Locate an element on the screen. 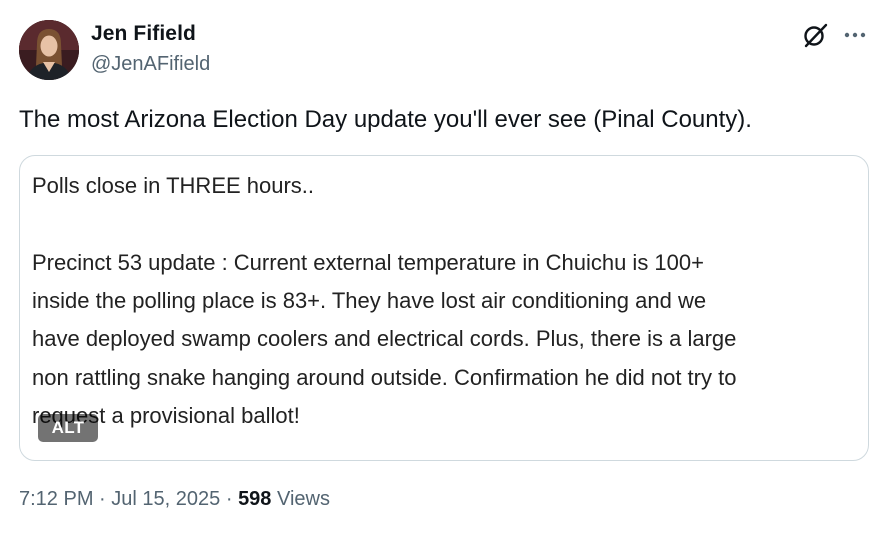  alt-text-badge: ALT is located at coordinates (68, 428).